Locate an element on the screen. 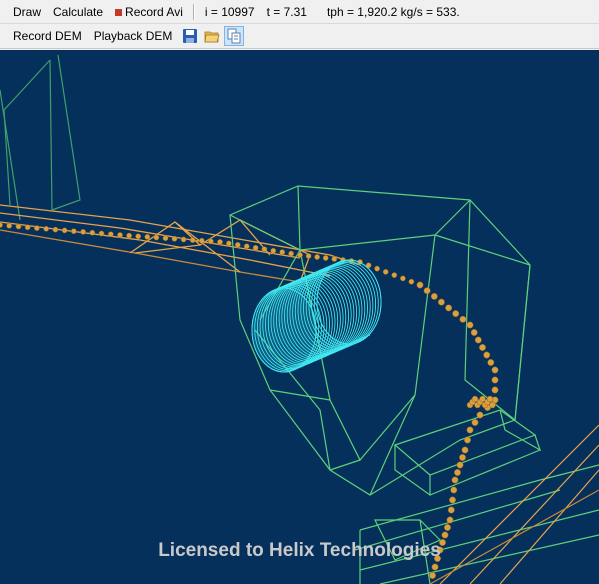 The image size is (599, 584). open-folder-icon is located at coordinates (212, 37).